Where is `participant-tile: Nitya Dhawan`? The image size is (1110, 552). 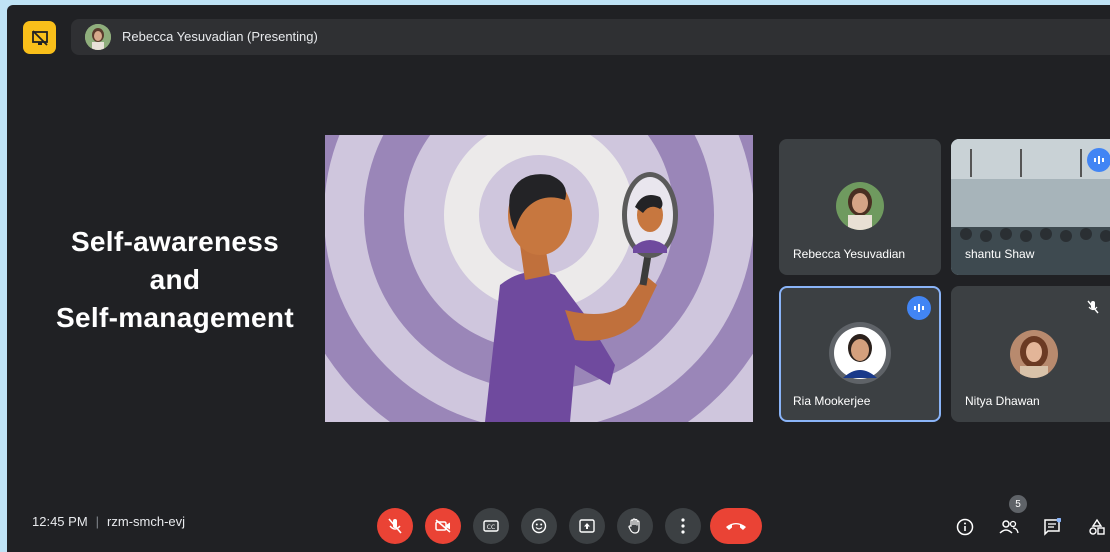 participant-tile: Nitya Dhawan is located at coordinates (1030, 354).